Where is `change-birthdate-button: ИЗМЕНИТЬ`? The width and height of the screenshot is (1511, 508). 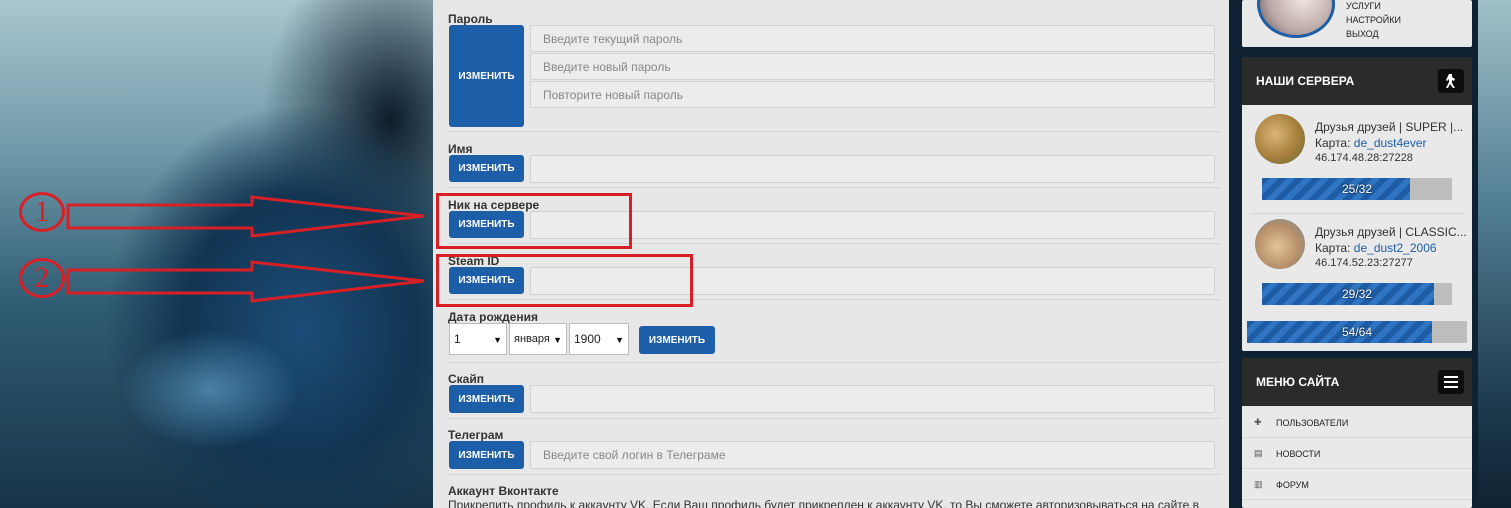 change-birthdate-button: ИЗМЕНИТЬ is located at coordinates (677, 340).